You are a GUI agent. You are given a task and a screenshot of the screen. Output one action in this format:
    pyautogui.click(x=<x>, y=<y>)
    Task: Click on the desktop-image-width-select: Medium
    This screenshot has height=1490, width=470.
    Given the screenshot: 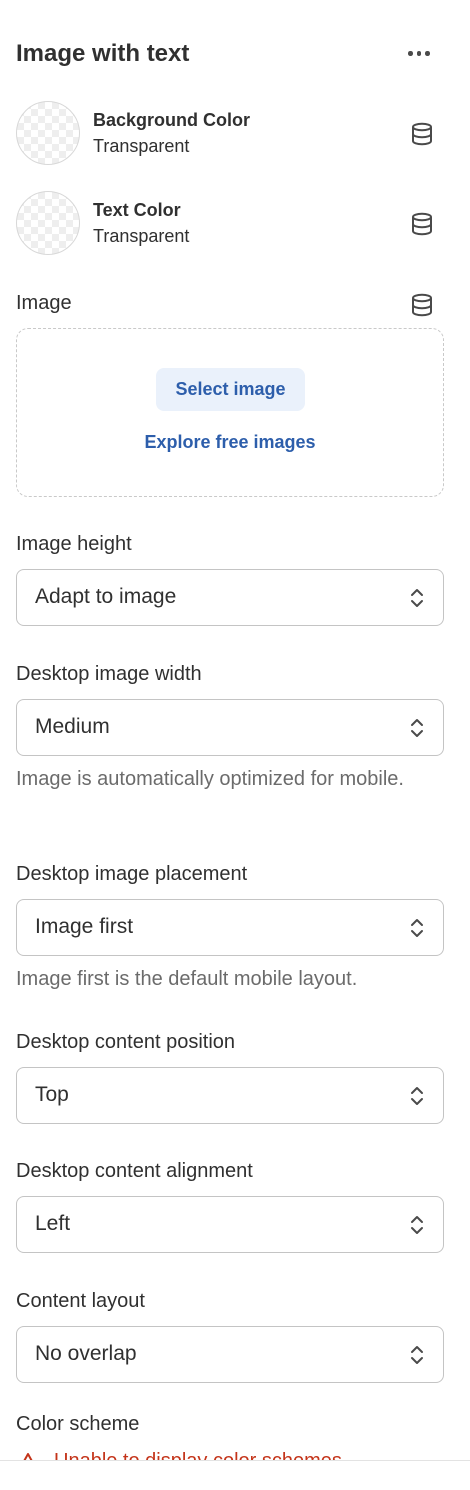 What is the action you would take?
    pyautogui.click(x=230, y=727)
    